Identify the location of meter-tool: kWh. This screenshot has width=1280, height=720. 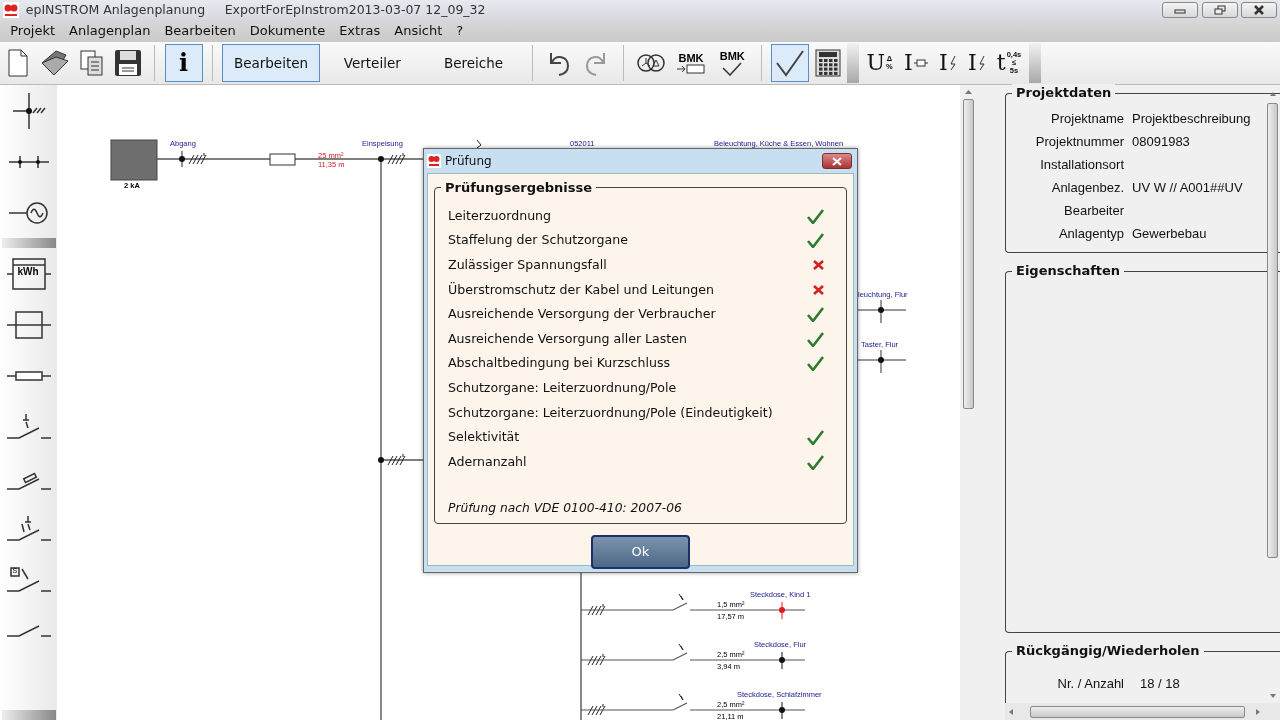
(28, 273).